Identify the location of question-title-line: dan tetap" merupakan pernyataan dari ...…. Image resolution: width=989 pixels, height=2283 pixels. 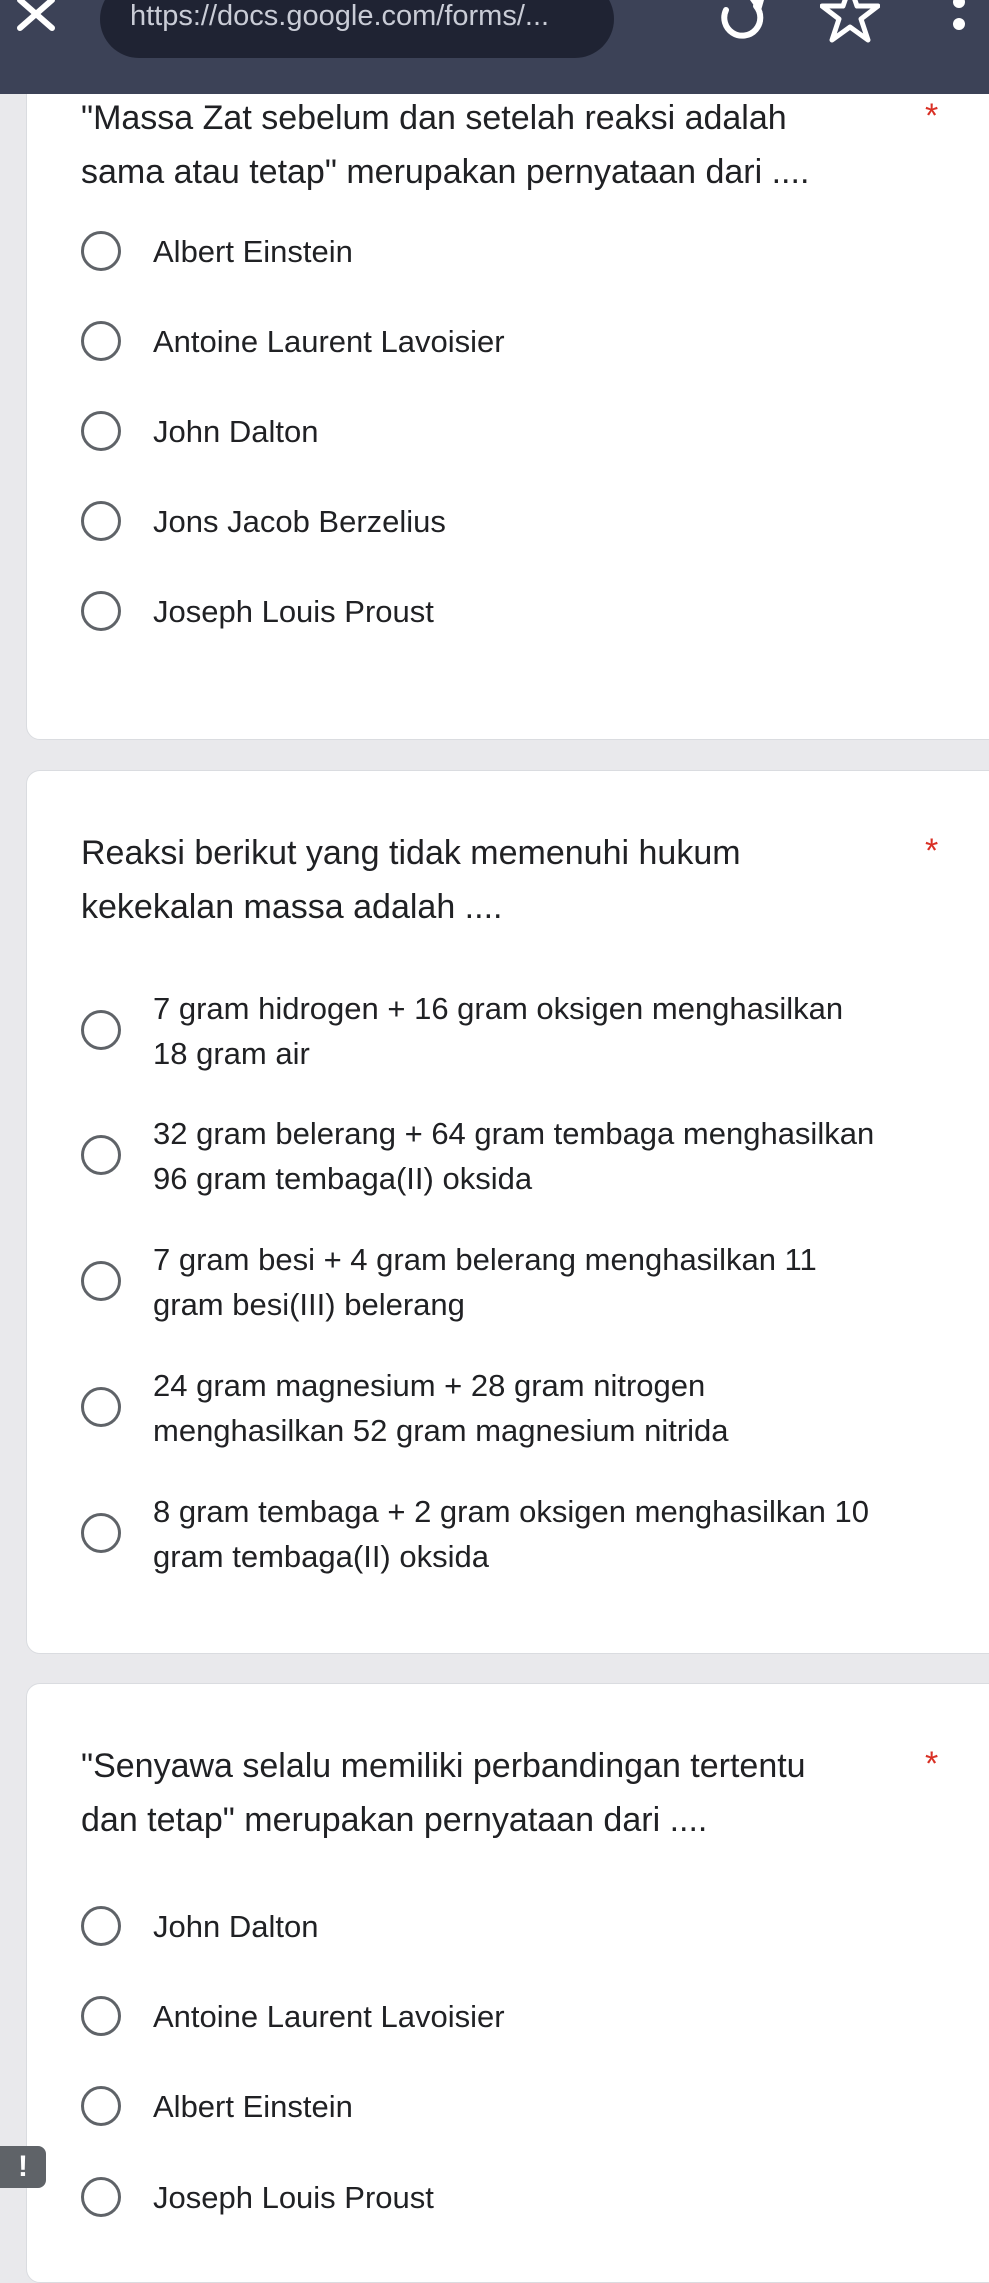
(394, 1820).